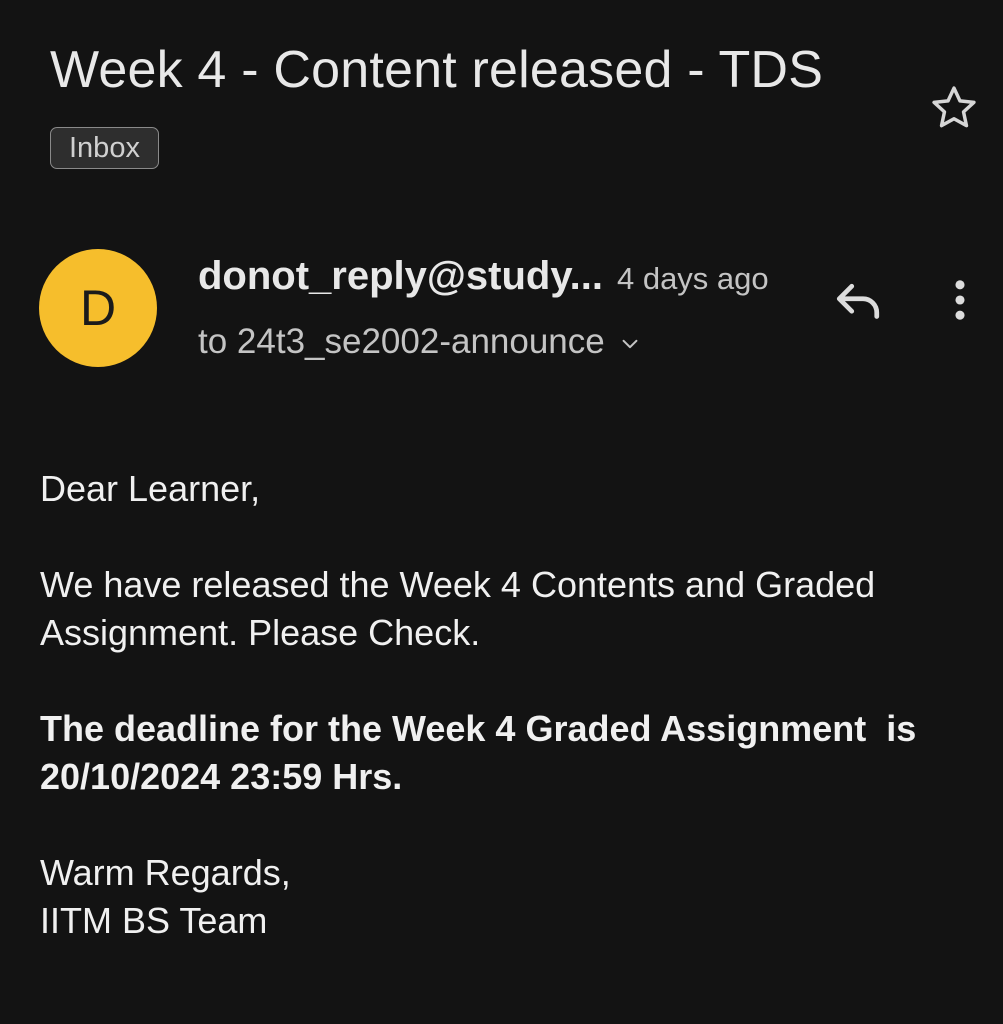  Describe the element at coordinates (154, 920) in the screenshot. I see `signature: IITM BS Team` at that location.